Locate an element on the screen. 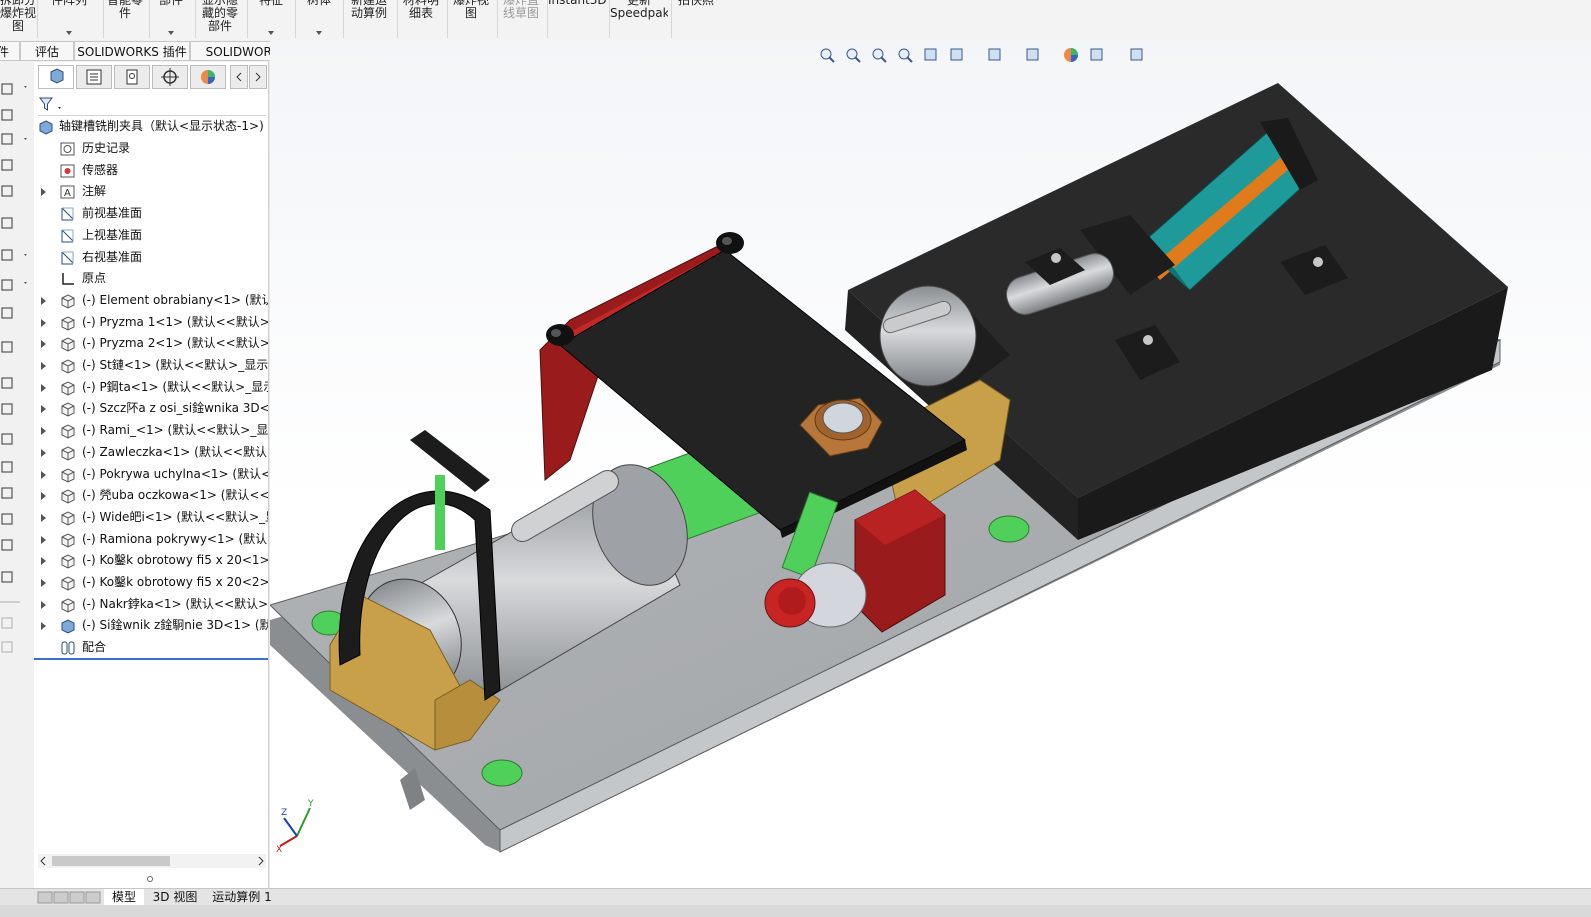 This screenshot has height=917, width=1591. tree-item: (-) 焭uba oczkowa<1> (默认<<默 is located at coordinates (151, 495).